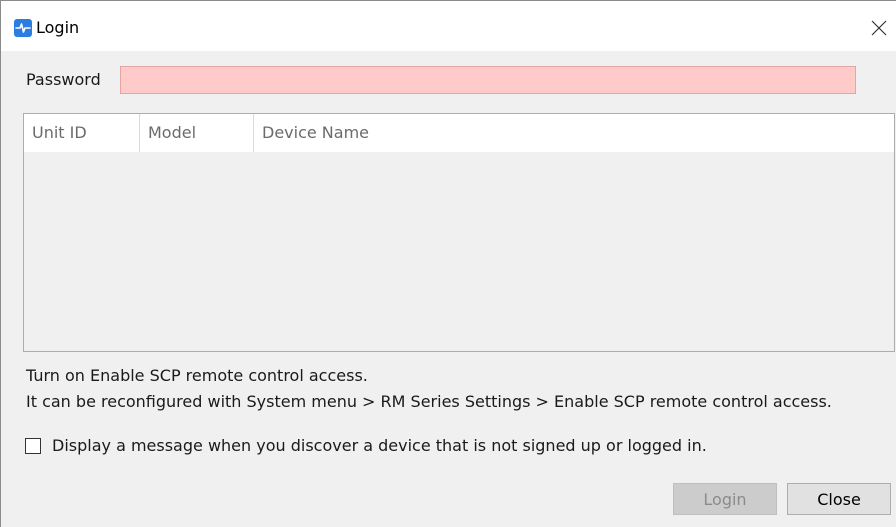  What do you see at coordinates (63, 79) in the screenshot?
I see `password-label: Password` at bounding box center [63, 79].